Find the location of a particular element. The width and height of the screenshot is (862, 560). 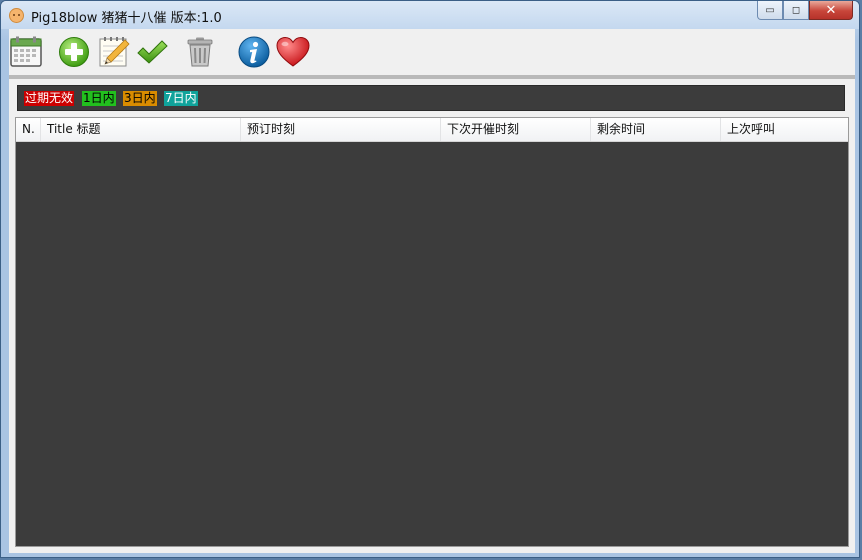

trash-icon is located at coordinates (200, 52).